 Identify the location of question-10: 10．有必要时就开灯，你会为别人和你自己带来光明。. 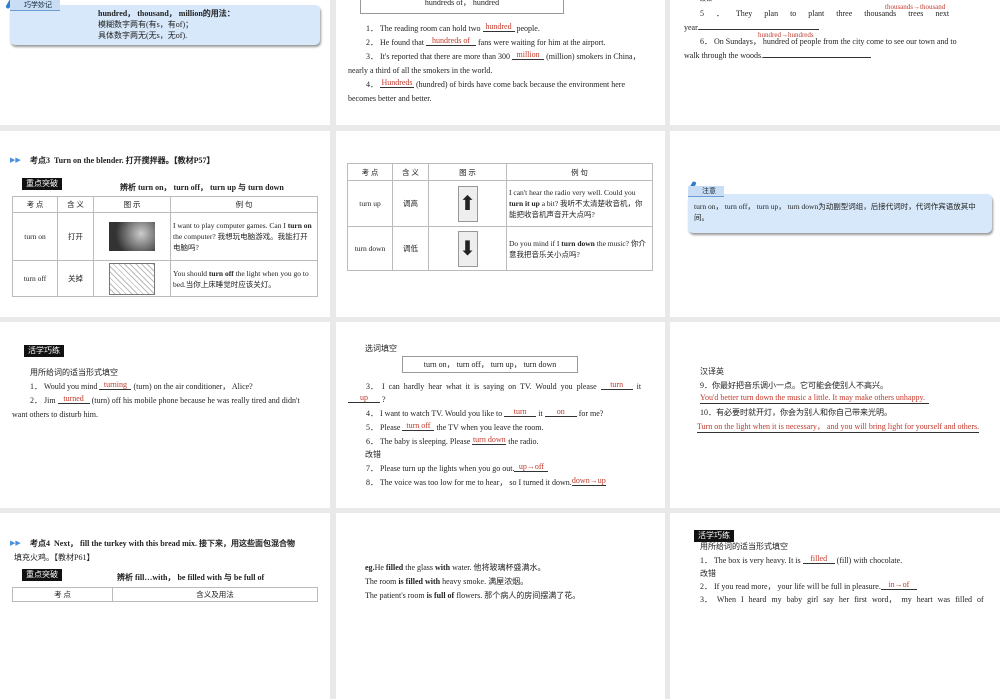
(796, 412).